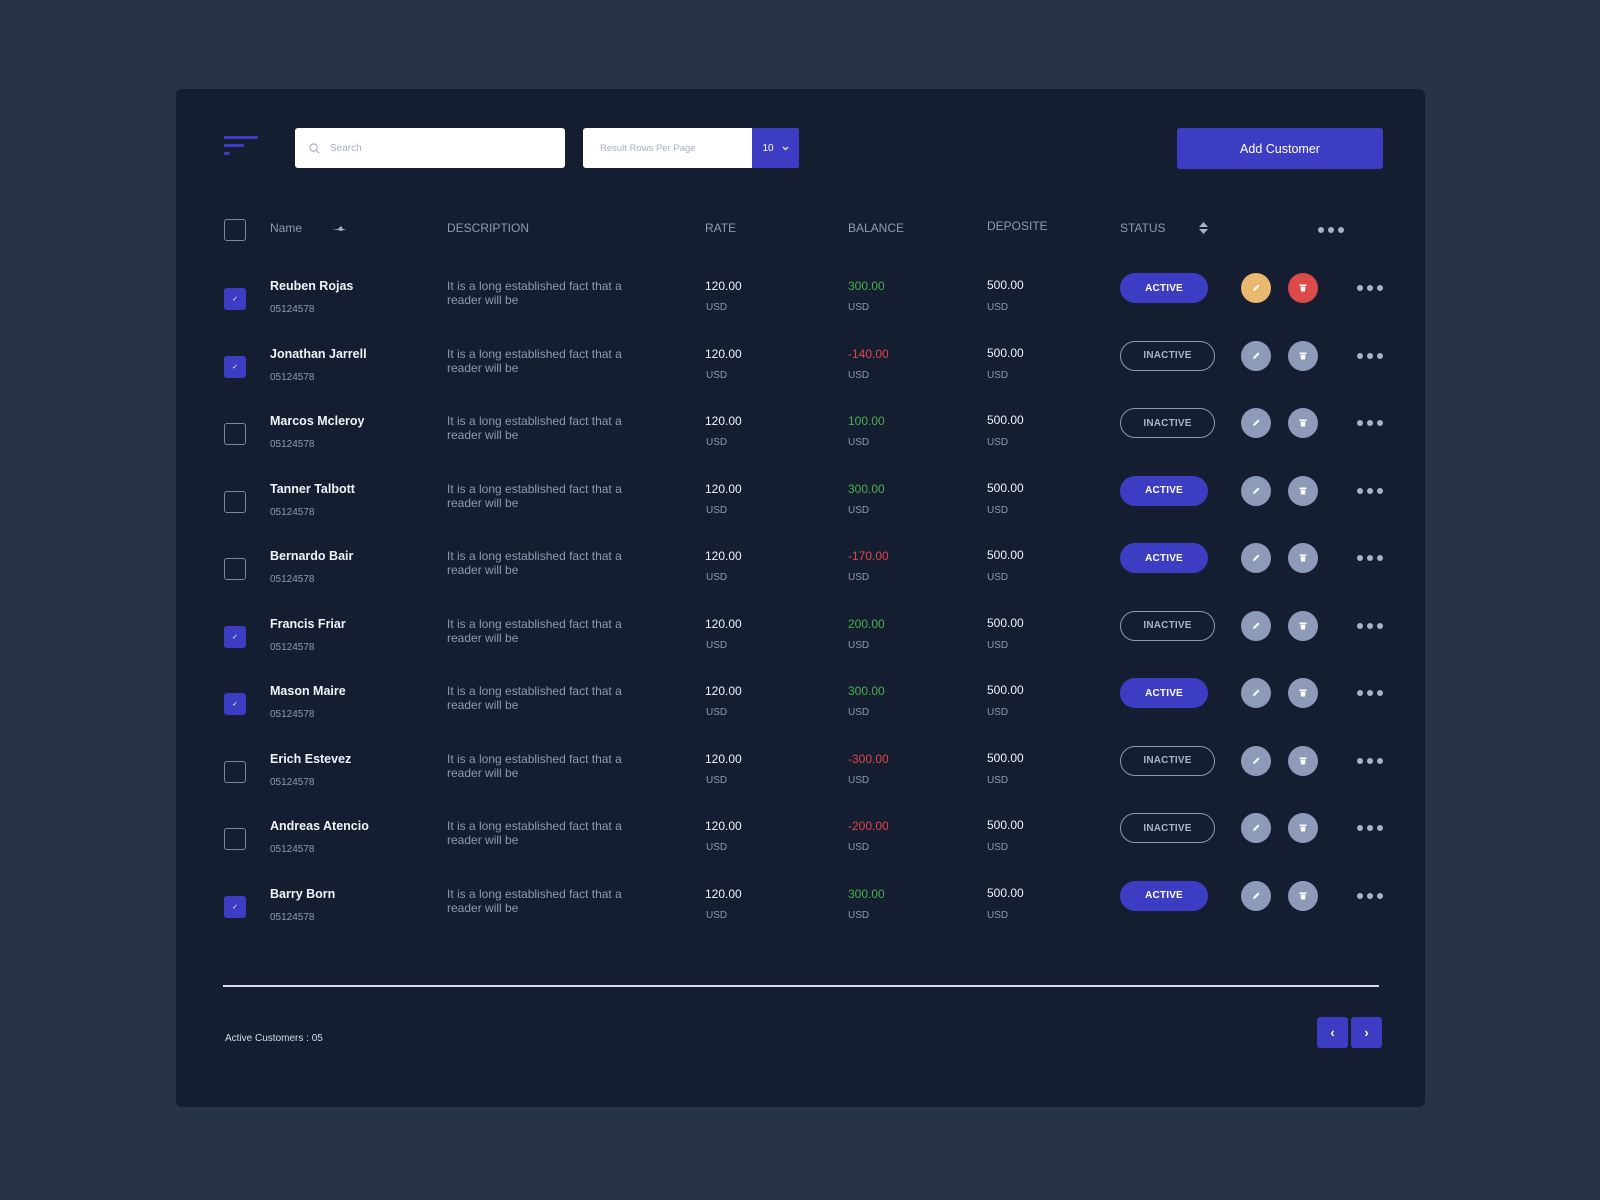  I want to click on next-page-button: ›, so click(1366, 1032).